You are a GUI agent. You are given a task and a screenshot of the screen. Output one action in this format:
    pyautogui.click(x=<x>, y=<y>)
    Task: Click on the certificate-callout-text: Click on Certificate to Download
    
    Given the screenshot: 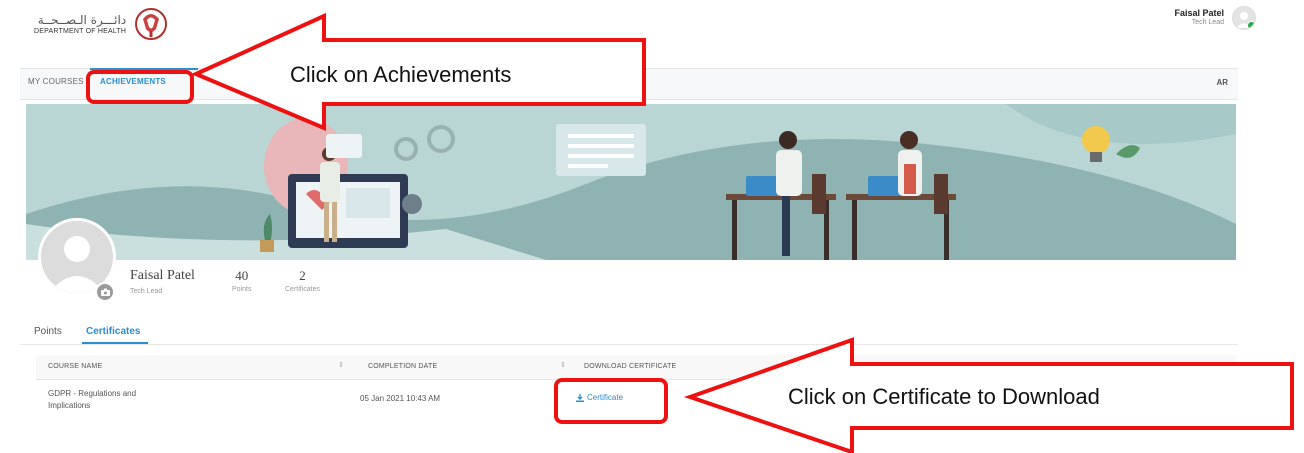 What is the action you would take?
    pyautogui.click(x=944, y=396)
    